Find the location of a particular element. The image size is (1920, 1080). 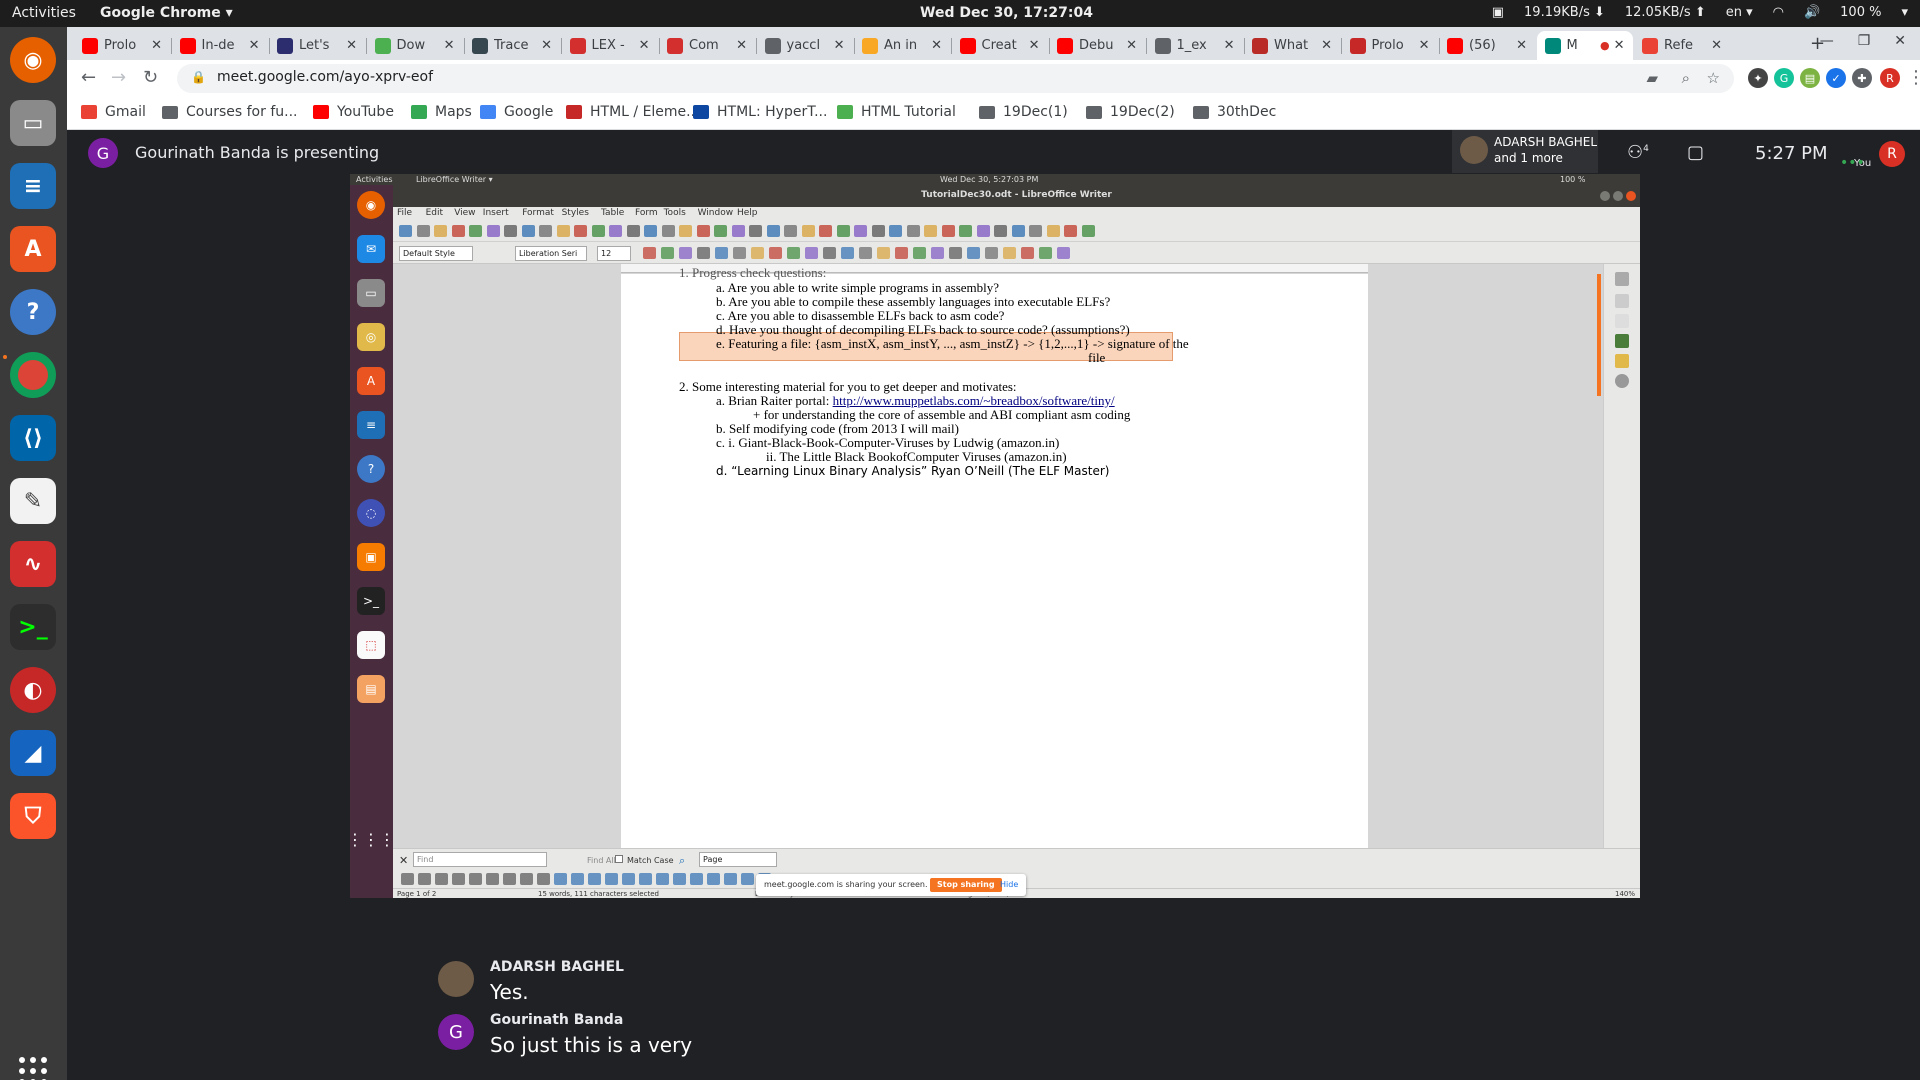

text-editor-icon: ✎ is located at coordinates (33, 501).